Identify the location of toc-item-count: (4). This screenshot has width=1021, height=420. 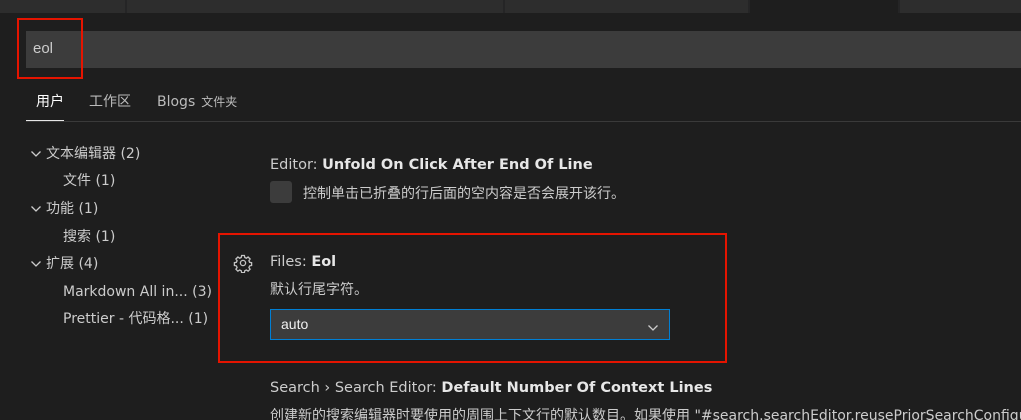
(88, 264).